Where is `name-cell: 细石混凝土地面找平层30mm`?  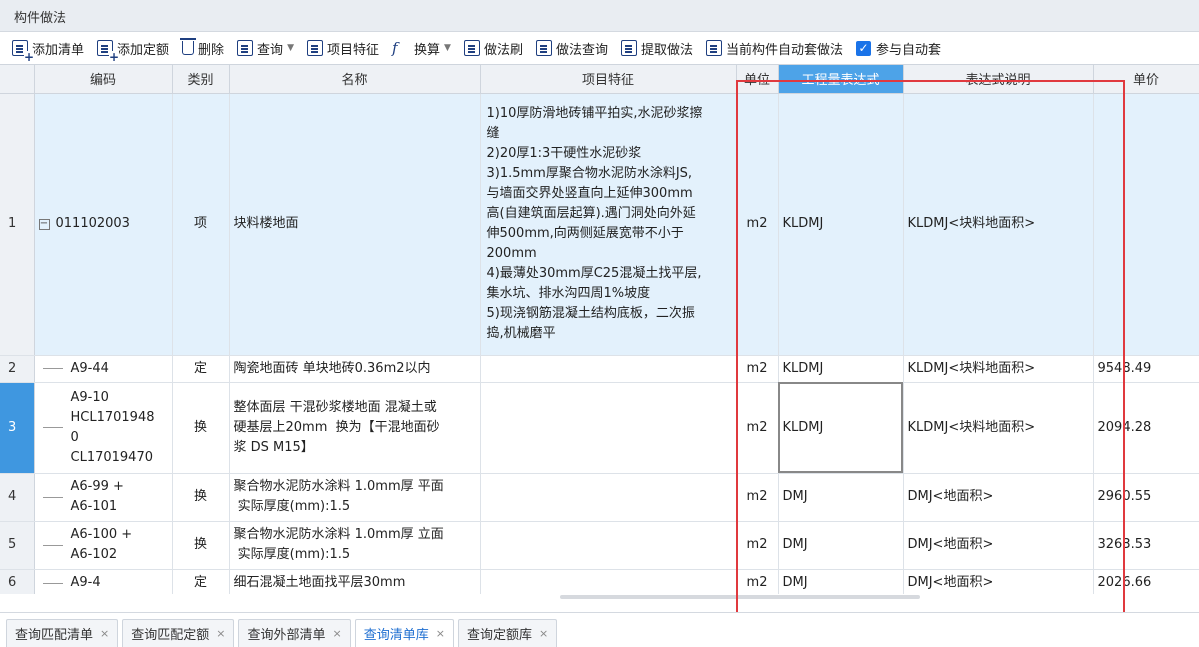 name-cell: 细石混凝土地面找平层30mm is located at coordinates (355, 581).